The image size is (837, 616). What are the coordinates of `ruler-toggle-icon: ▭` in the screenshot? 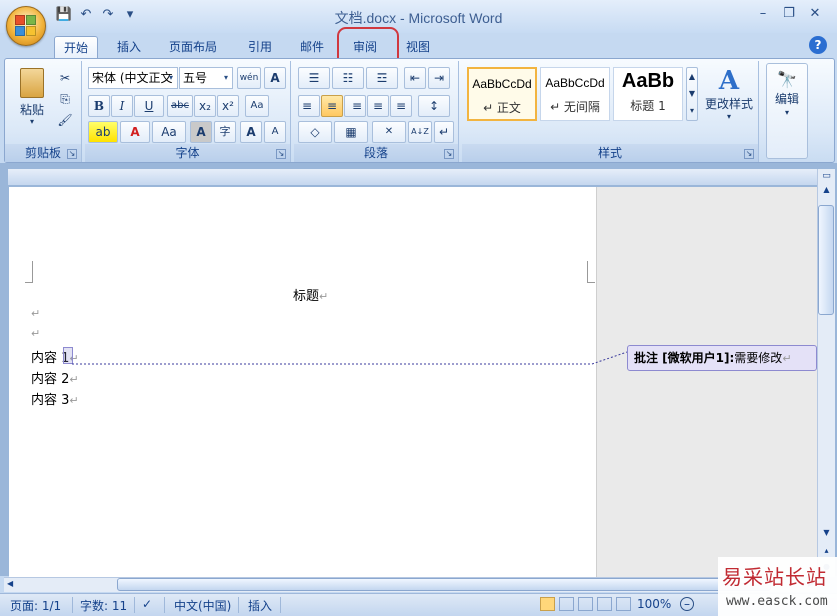 It's located at (826, 176).